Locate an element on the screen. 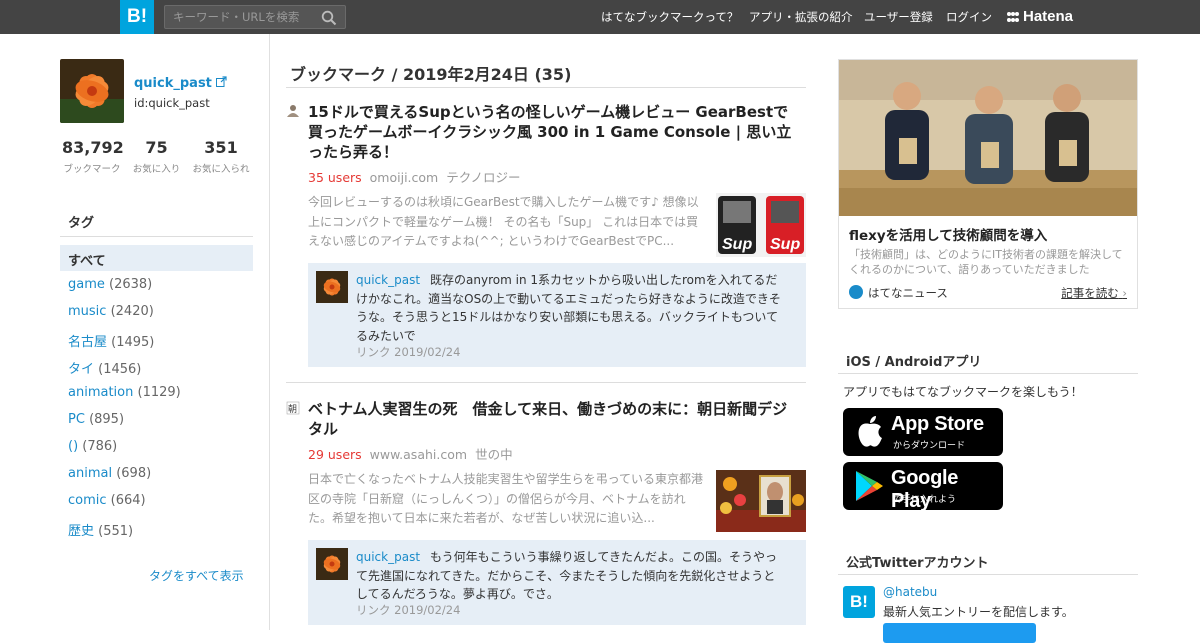 Image resolution: width=1200 pixels, height=643 pixels. stat-bookmarks: 83,792 ブックマーク is located at coordinates (93, 156).